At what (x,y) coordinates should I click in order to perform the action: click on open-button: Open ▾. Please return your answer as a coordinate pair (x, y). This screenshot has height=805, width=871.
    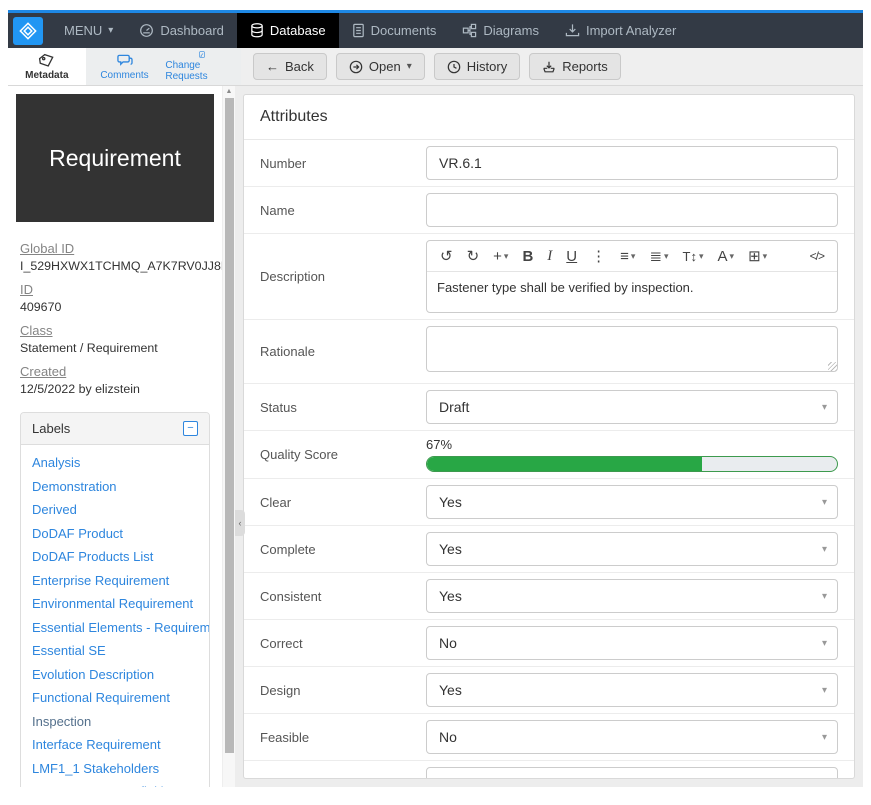
    Looking at the image, I should click on (380, 66).